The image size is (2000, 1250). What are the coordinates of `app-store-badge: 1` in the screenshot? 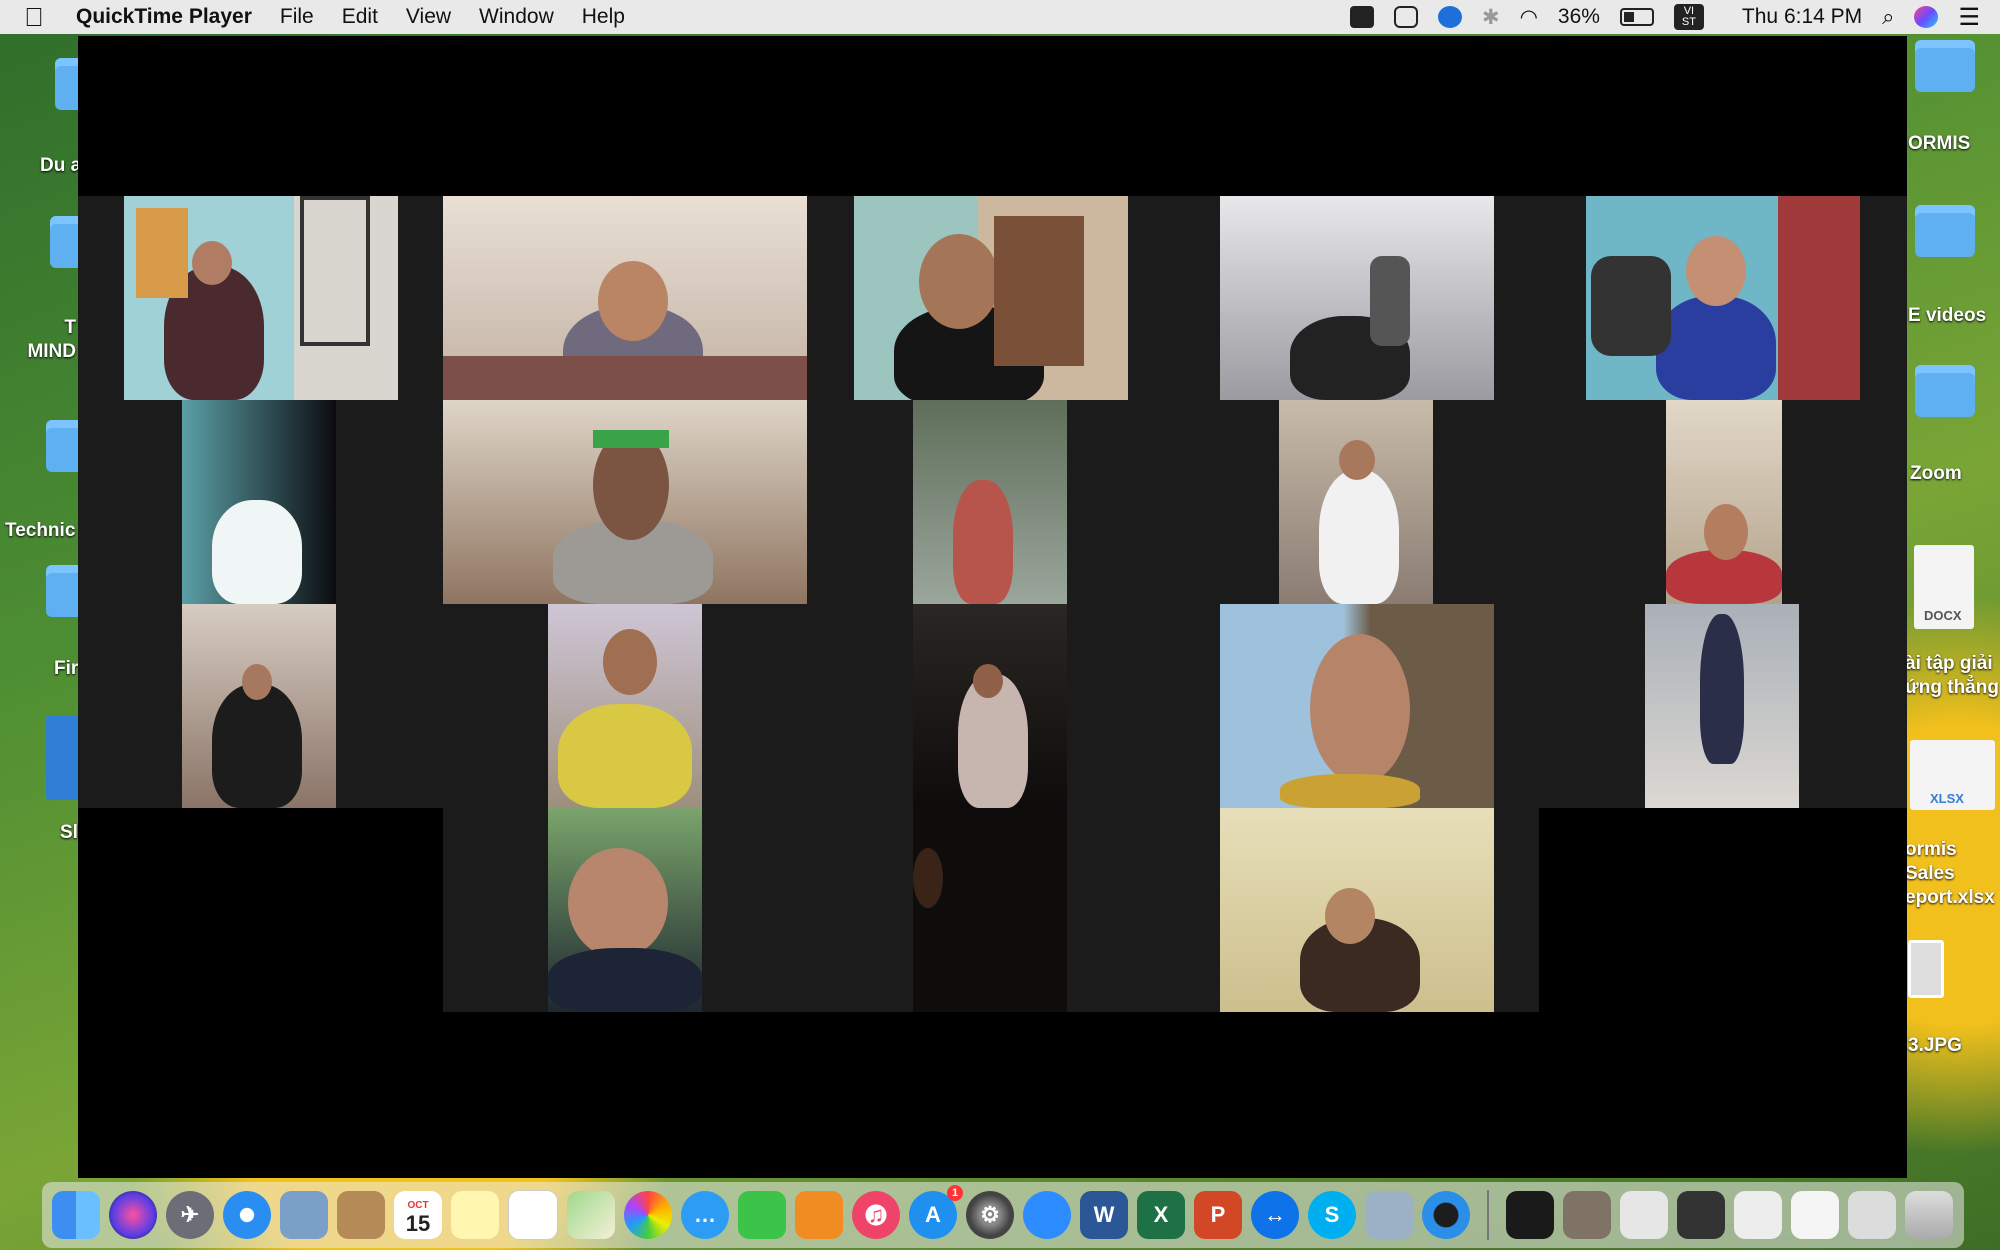 It's located at (955, 1193).